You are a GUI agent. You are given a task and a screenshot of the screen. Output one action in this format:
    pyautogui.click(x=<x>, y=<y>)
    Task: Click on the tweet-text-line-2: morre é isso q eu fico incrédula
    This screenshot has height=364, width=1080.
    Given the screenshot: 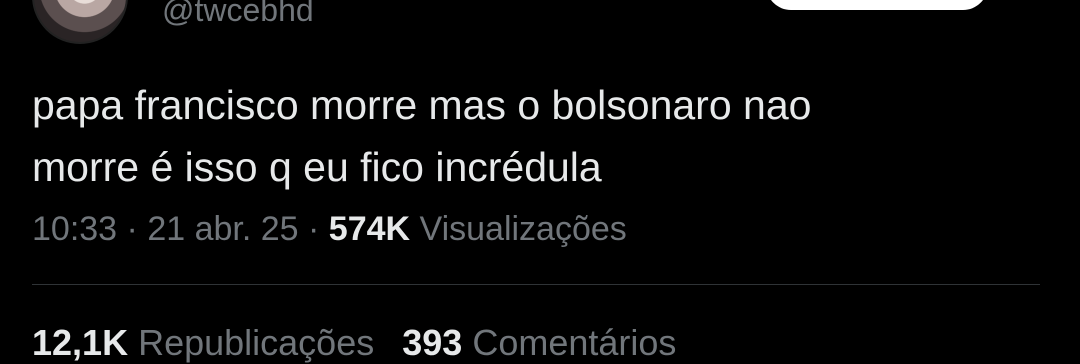 What is the action you would take?
    pyautogui.click(x=317, y=167)
    